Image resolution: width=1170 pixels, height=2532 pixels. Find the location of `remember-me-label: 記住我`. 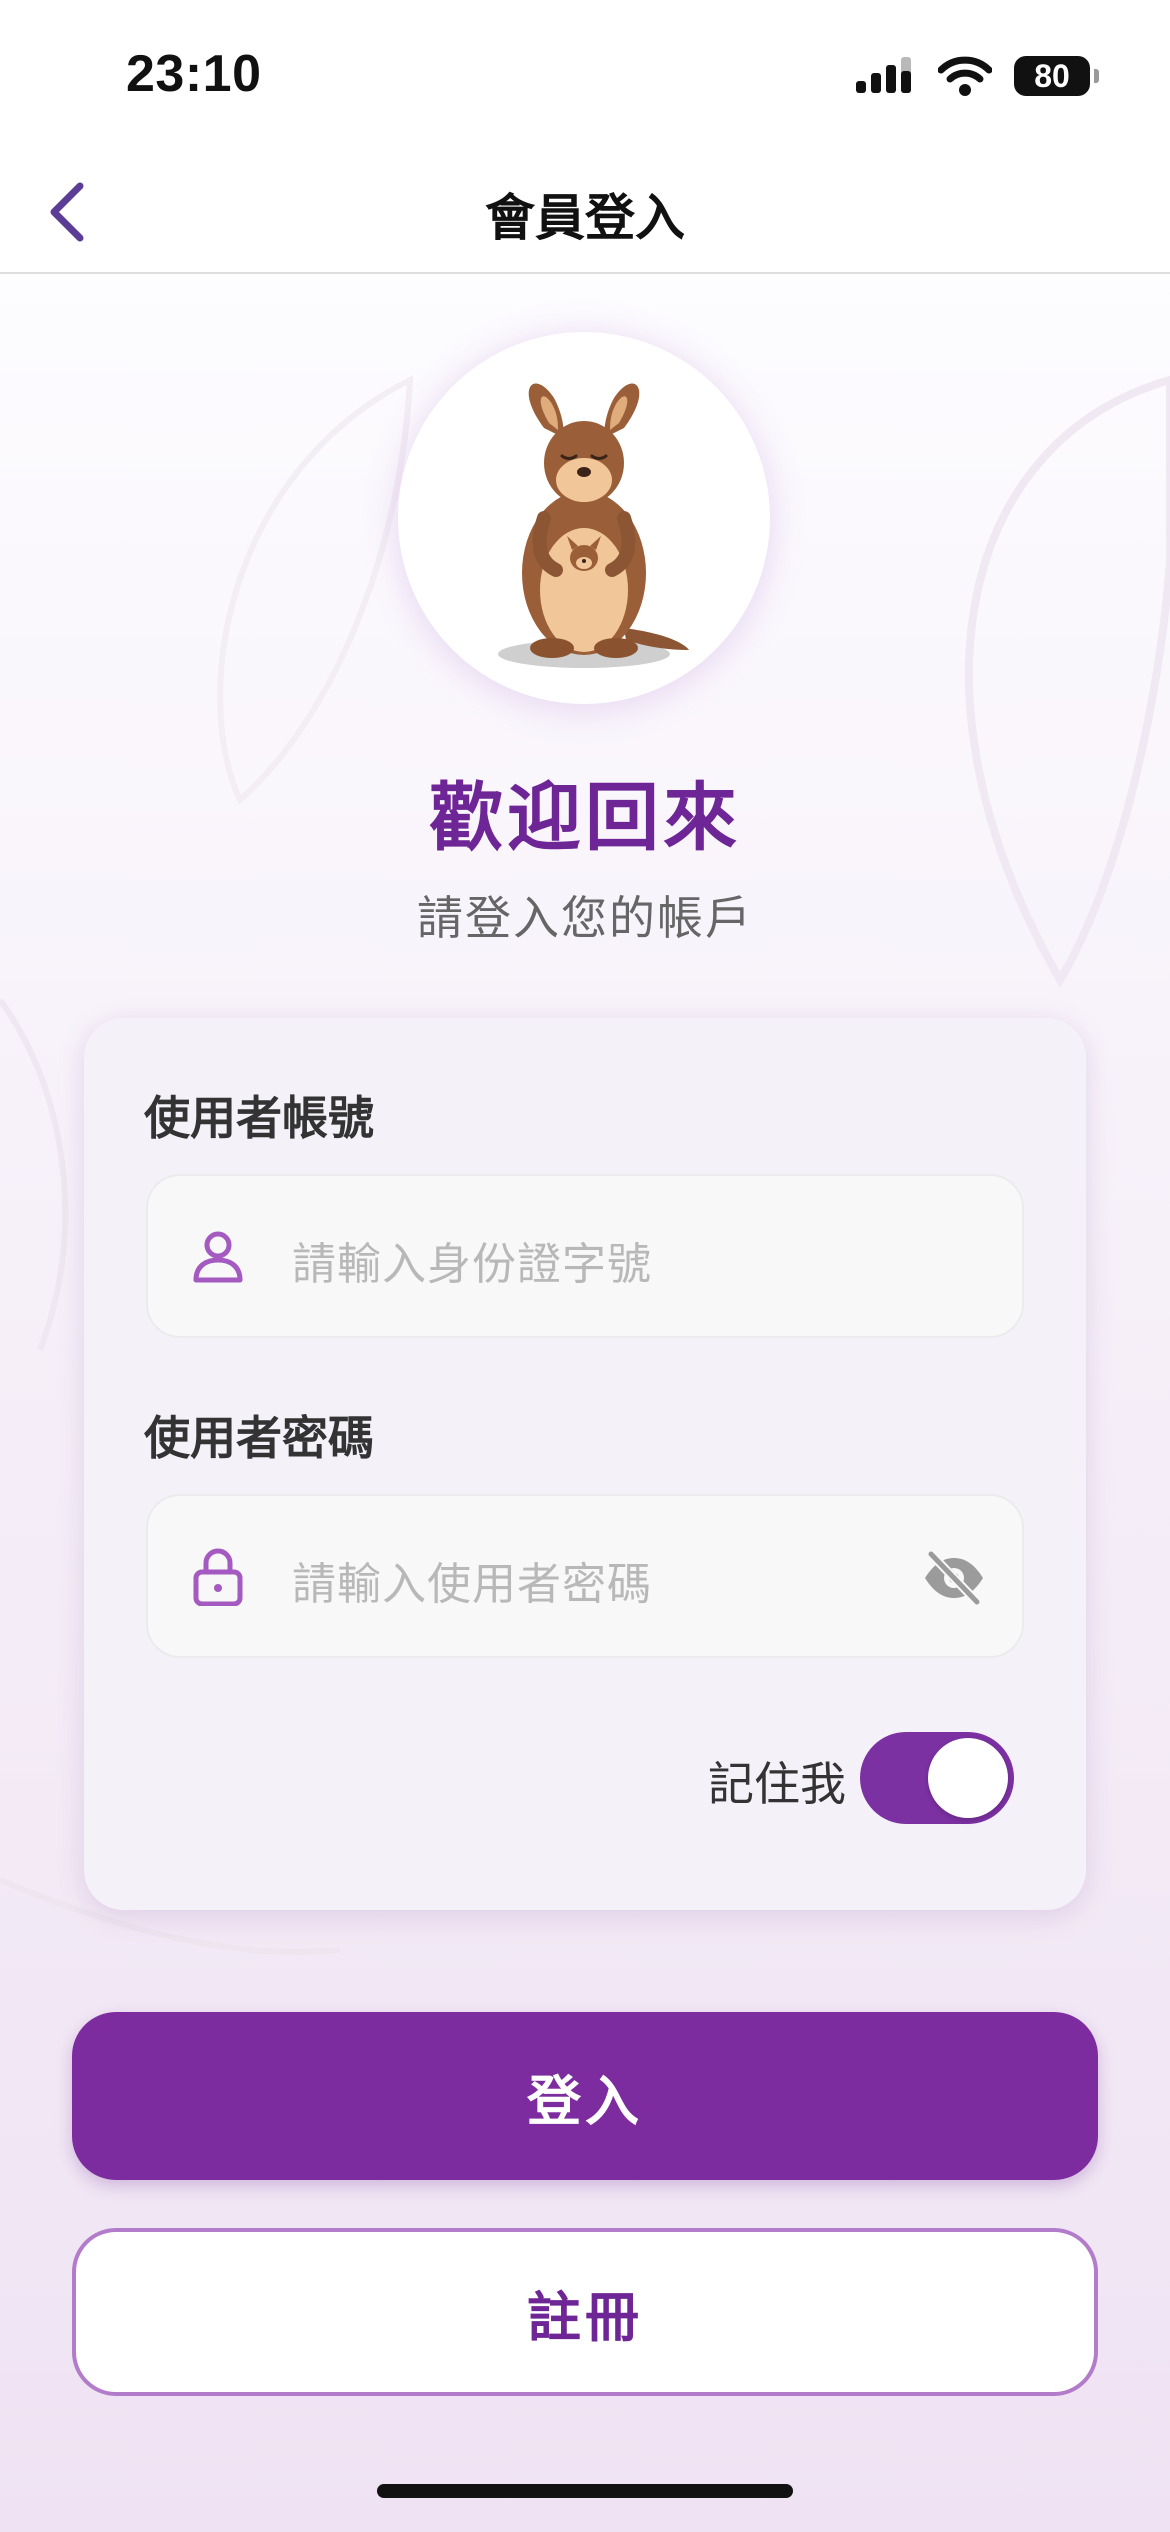

remember-me-label: 記住我 is located at coordinates (777, 1784).